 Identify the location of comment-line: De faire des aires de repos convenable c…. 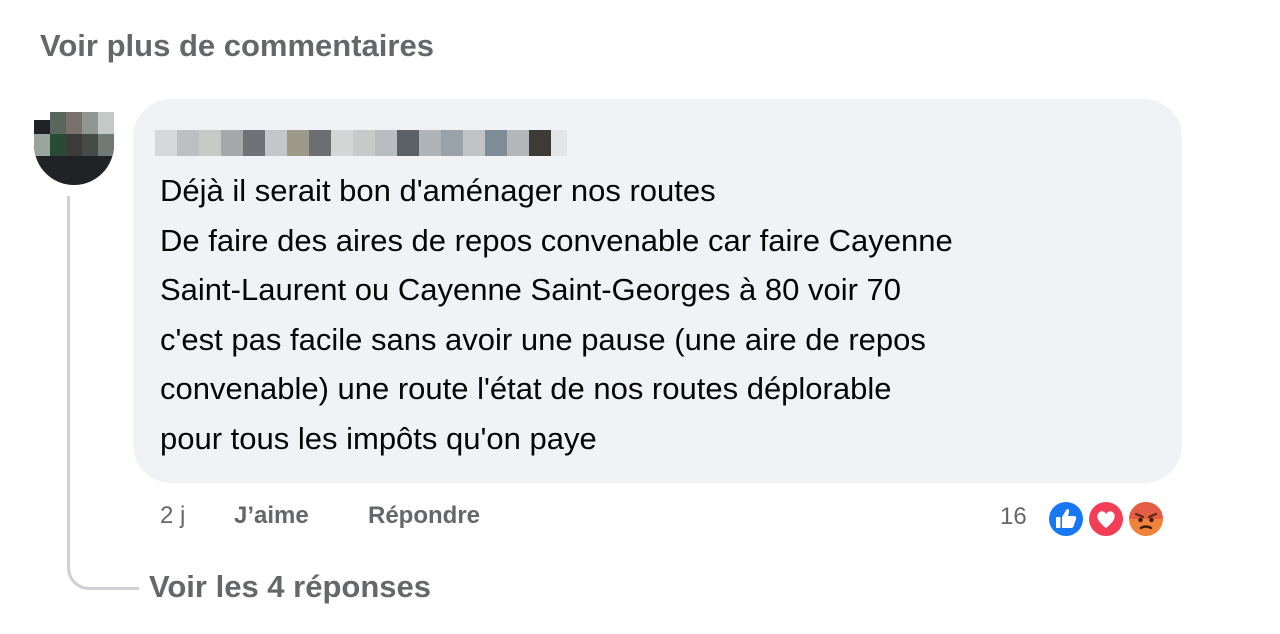
(556, 240).